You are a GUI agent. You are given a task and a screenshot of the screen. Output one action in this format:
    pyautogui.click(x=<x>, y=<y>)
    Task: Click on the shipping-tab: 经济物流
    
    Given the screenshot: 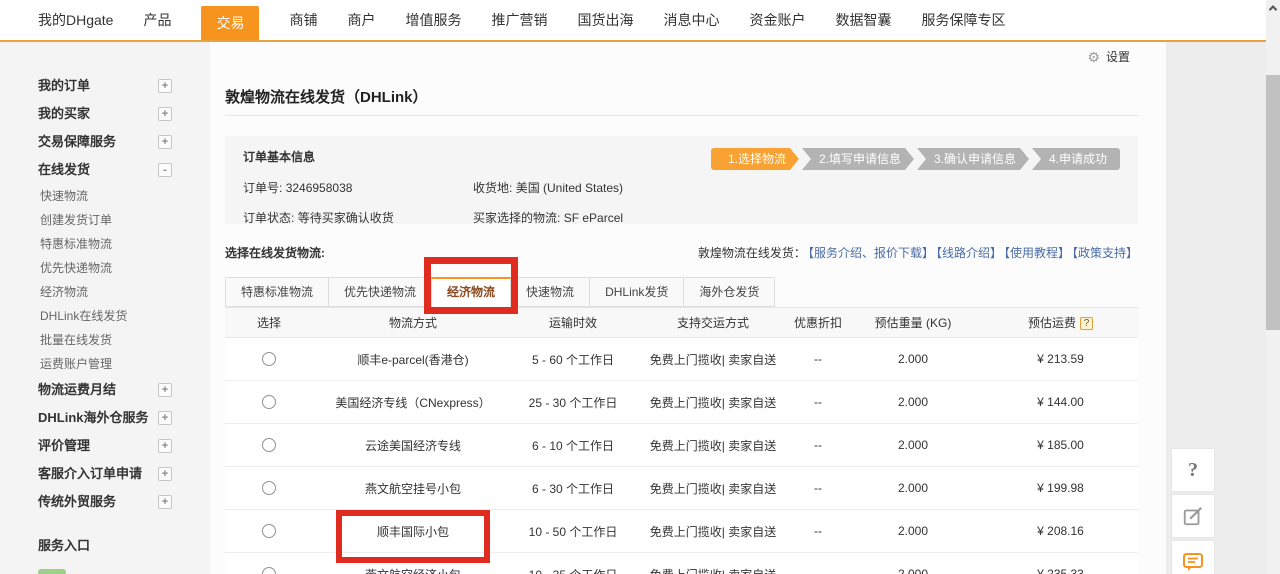 What is the action you would take?
    pyautogui.click(x=471, y=285)
    